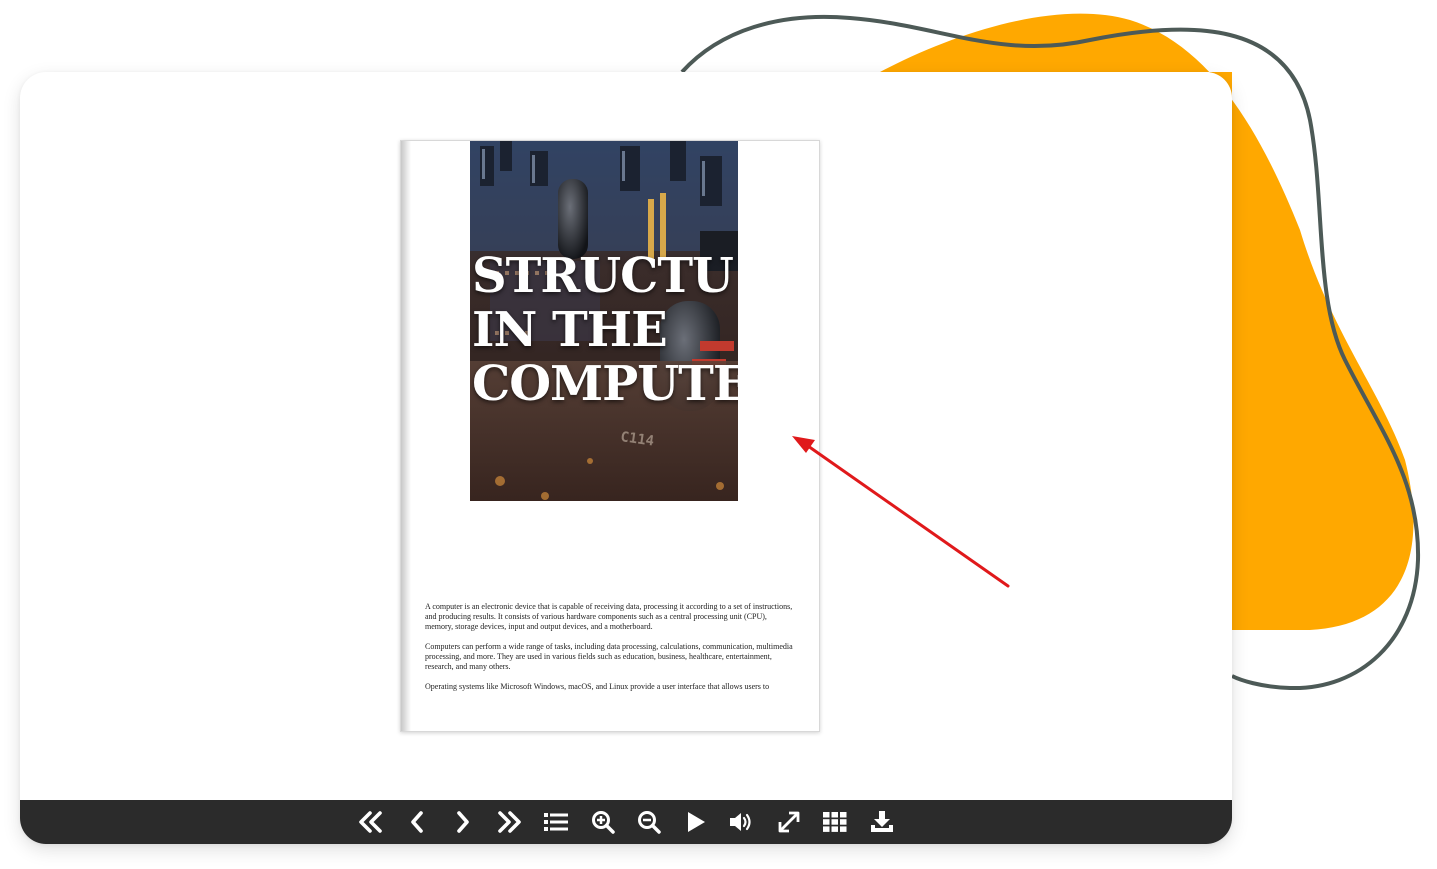 The height and width of the screenshot is (869, 1437). I want to click on annotation-arrow, so click(901, 512).